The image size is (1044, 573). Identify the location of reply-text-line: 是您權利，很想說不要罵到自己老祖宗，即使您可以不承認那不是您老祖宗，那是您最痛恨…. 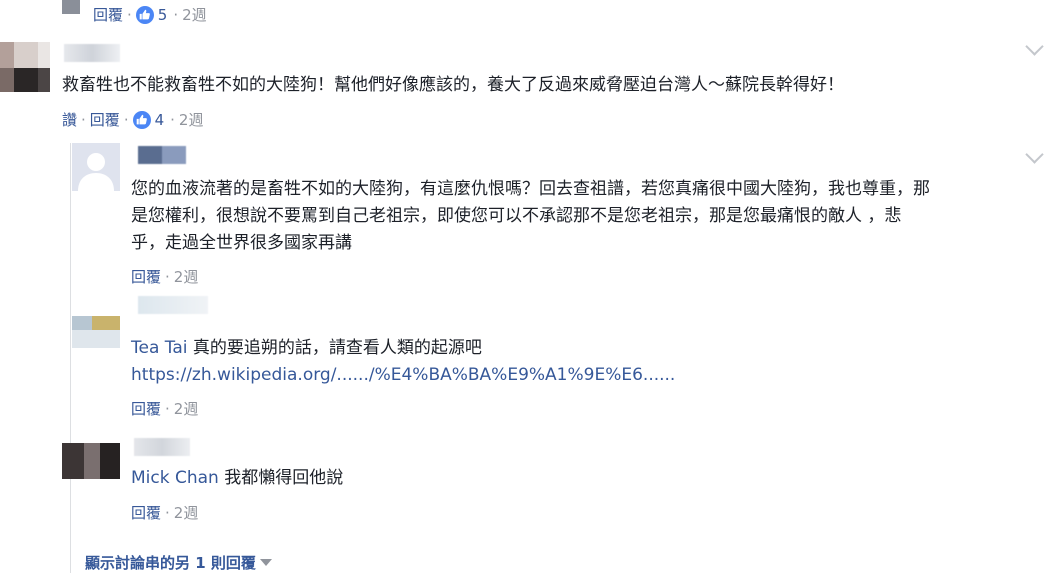
(516, 216).